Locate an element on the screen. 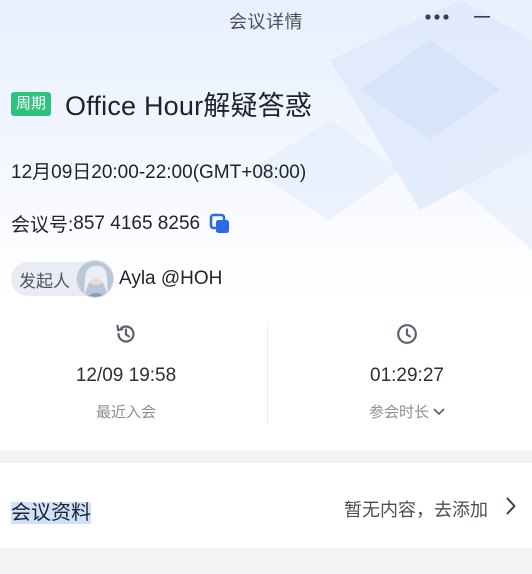  meeting-id-row: 会议号: 857 4165 8256 is located at coordinates (121, 223).